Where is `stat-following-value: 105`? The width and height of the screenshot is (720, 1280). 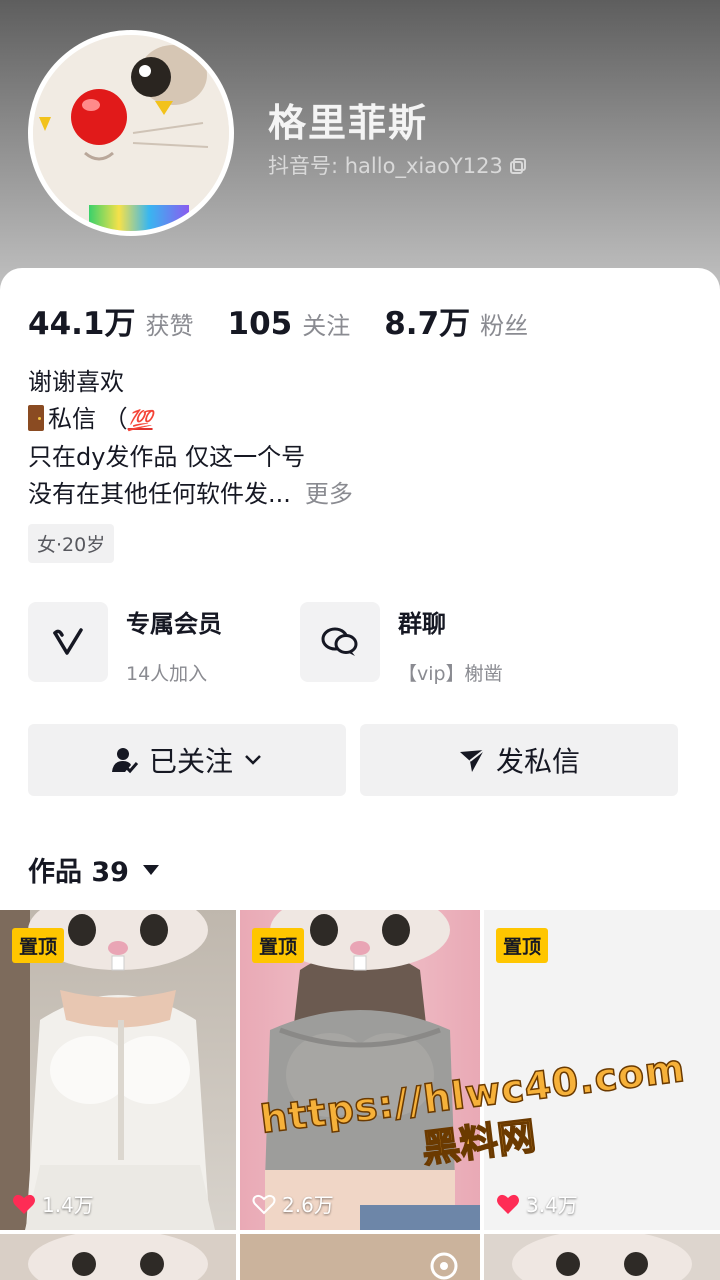 stat-following-value: 105 is located at coordinates (260, 324).